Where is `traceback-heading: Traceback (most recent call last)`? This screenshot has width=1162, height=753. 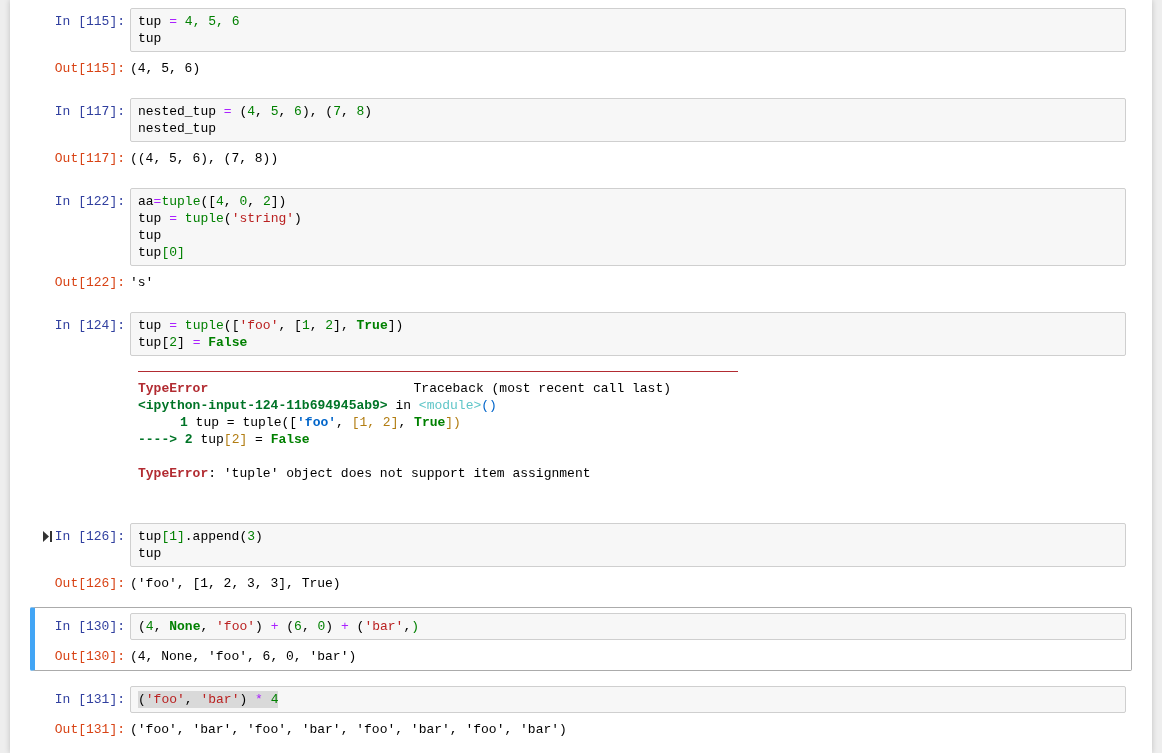 traceback-heading: Traceback (most recent call last) is located at coordinates (542, 388).